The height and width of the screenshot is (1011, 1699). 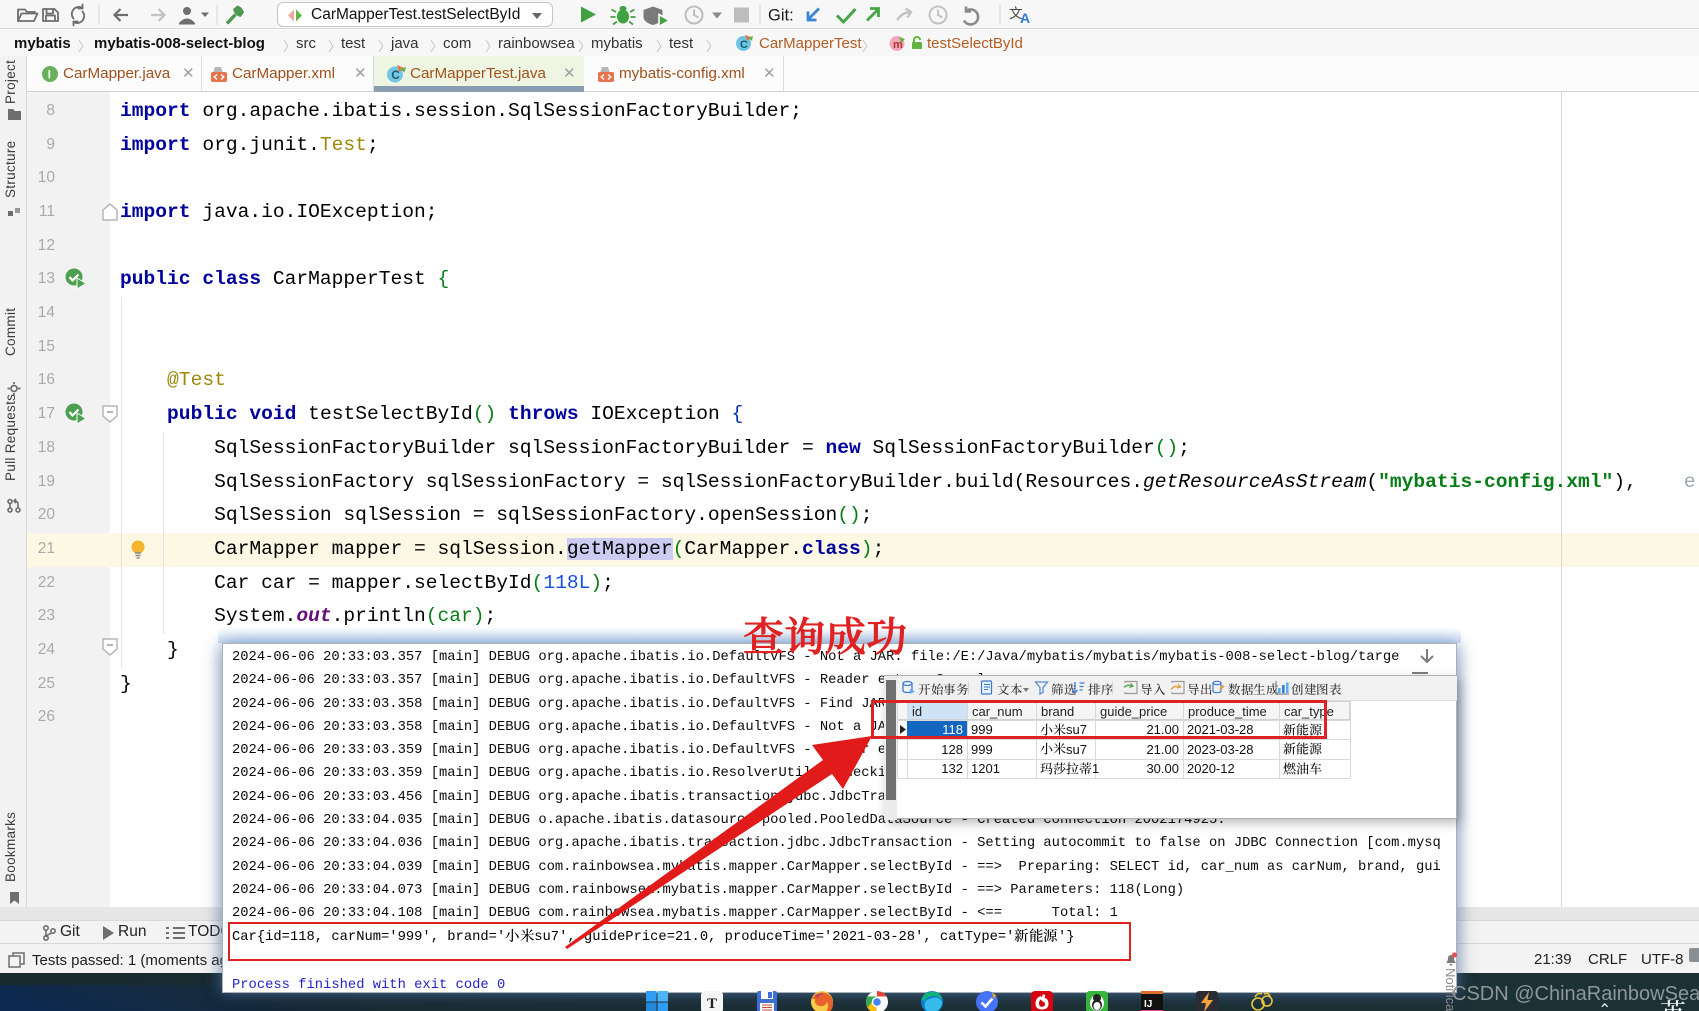 What do you see at coordinates (712, 1003) in the screenshot?
I see `svg-text: T` at bounding box center [712, 1003].